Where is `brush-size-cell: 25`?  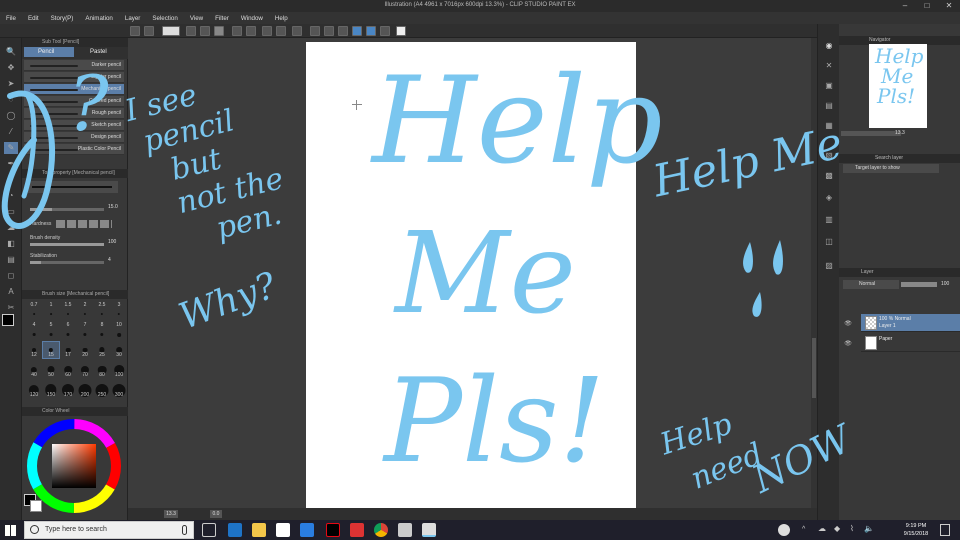 brush-size-cell: 25 is located at coordinates (102, 350).